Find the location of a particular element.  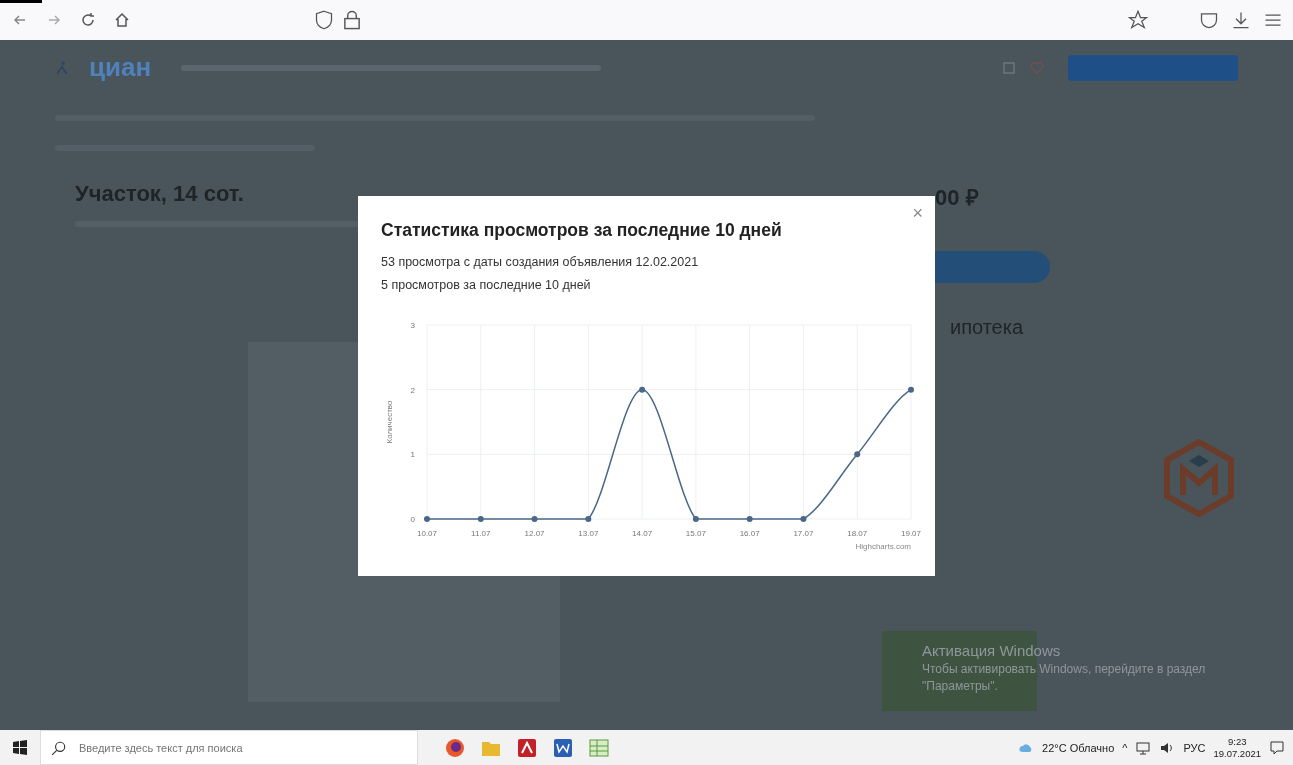

x-tick-label: 19.07 is located at coordinates (911, 533).